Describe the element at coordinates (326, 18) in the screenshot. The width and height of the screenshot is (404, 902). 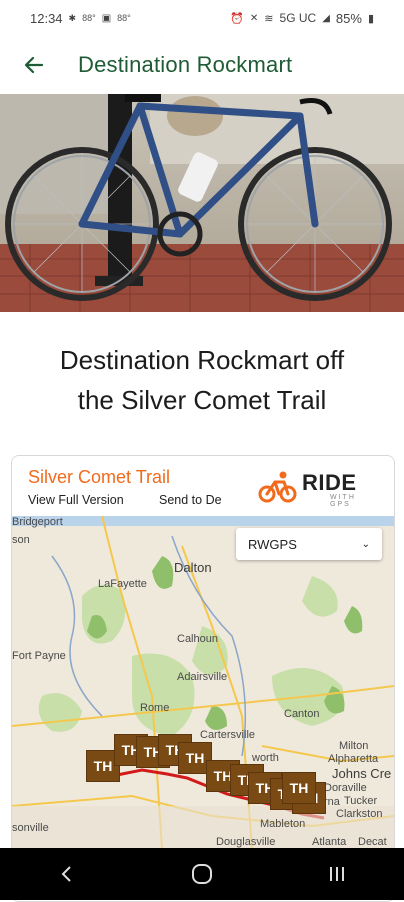
I see `signal-icon: ◢` at that location.